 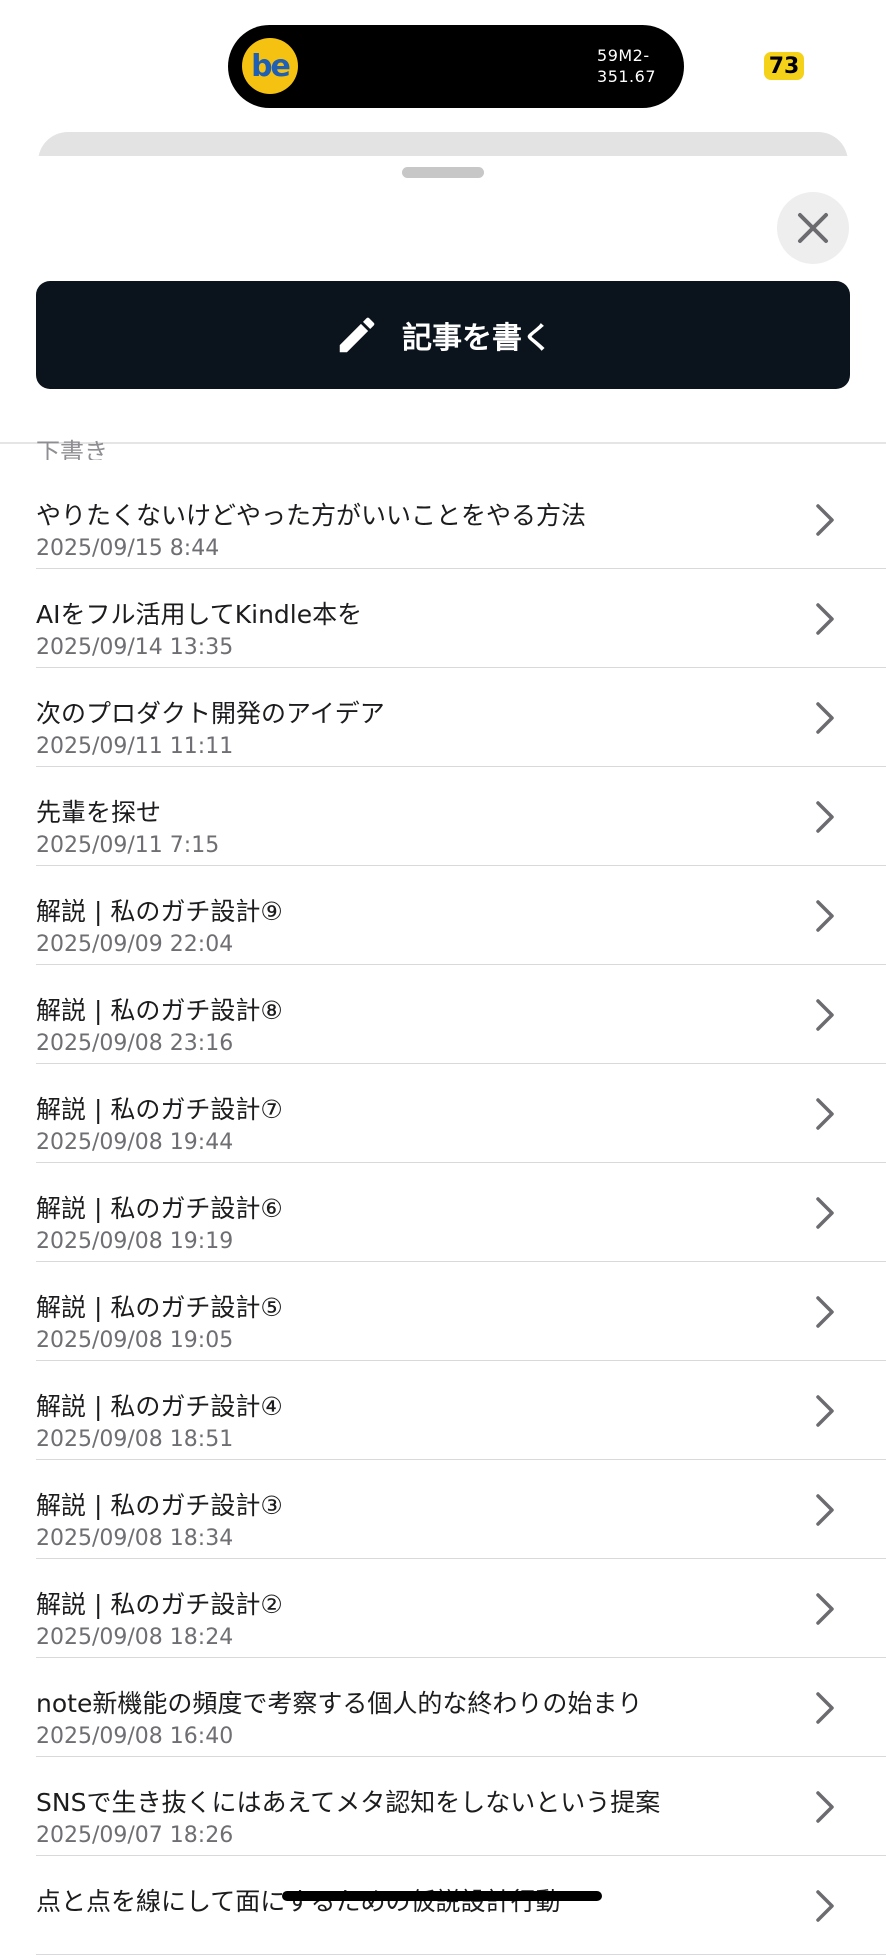 What do you see at coordinates (134, 1439) in the screenshot?
I see `draft-date: 2025/09/08 18:51` at bounding box center [134, 1439].